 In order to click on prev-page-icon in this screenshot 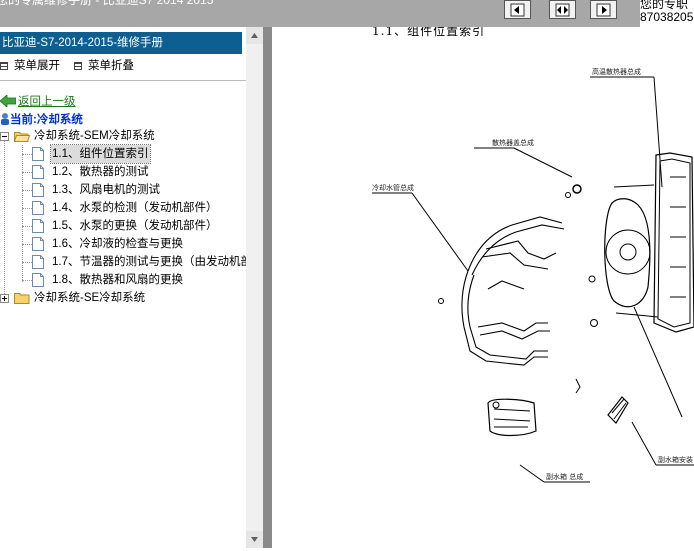, I will do `click(517, 10)`.